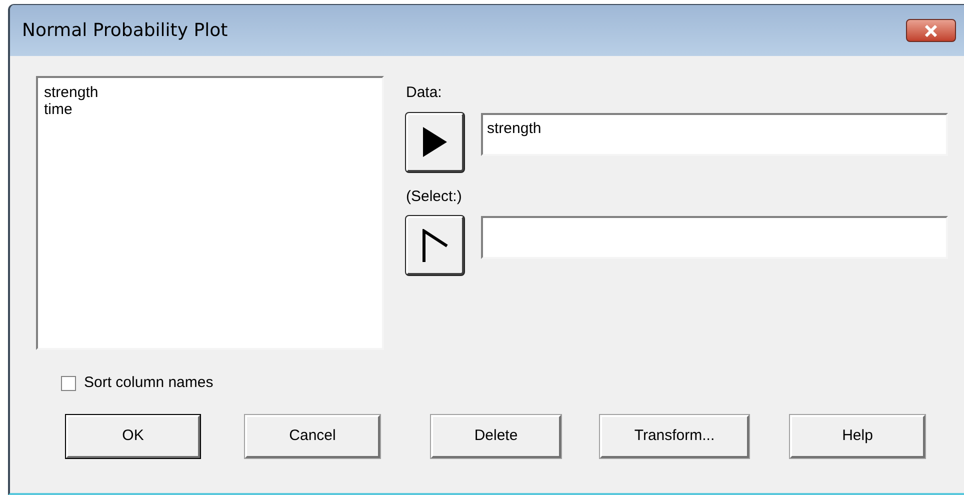 This screenshot has width=964, height=495. I want to click on list-item: strength, so click(71, 92).